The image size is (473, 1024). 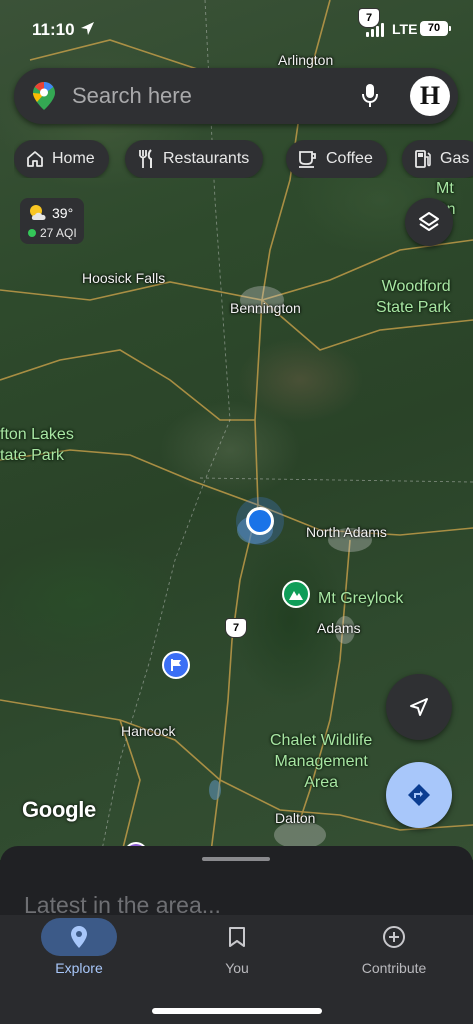 I want to click on bookmark-icon, so click(x=237, y=937).